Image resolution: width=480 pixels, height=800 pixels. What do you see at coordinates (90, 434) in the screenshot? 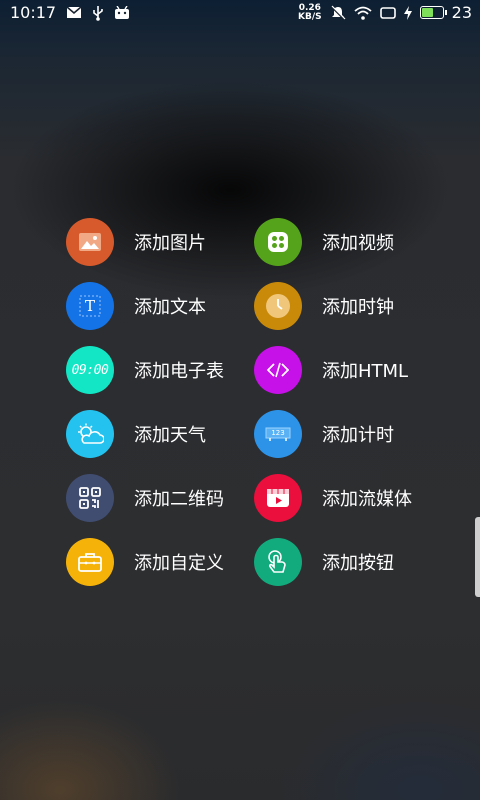
I see `weather-icon` at bounding box center [90, 434].